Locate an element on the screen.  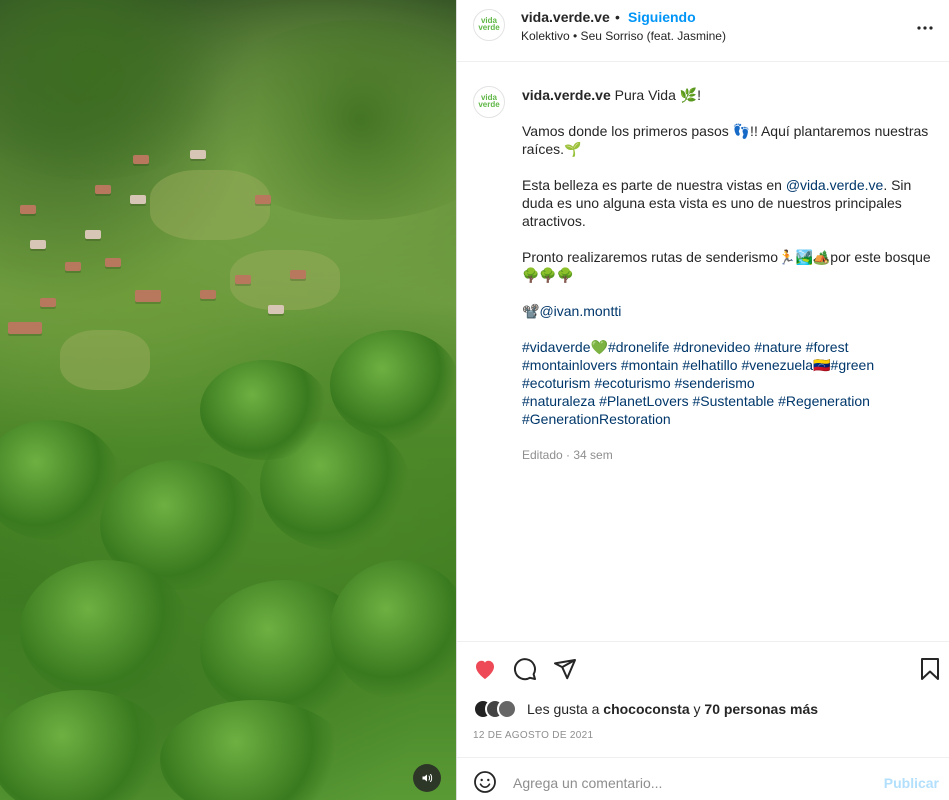
speaker-icon is located at coordinates (427, 778).